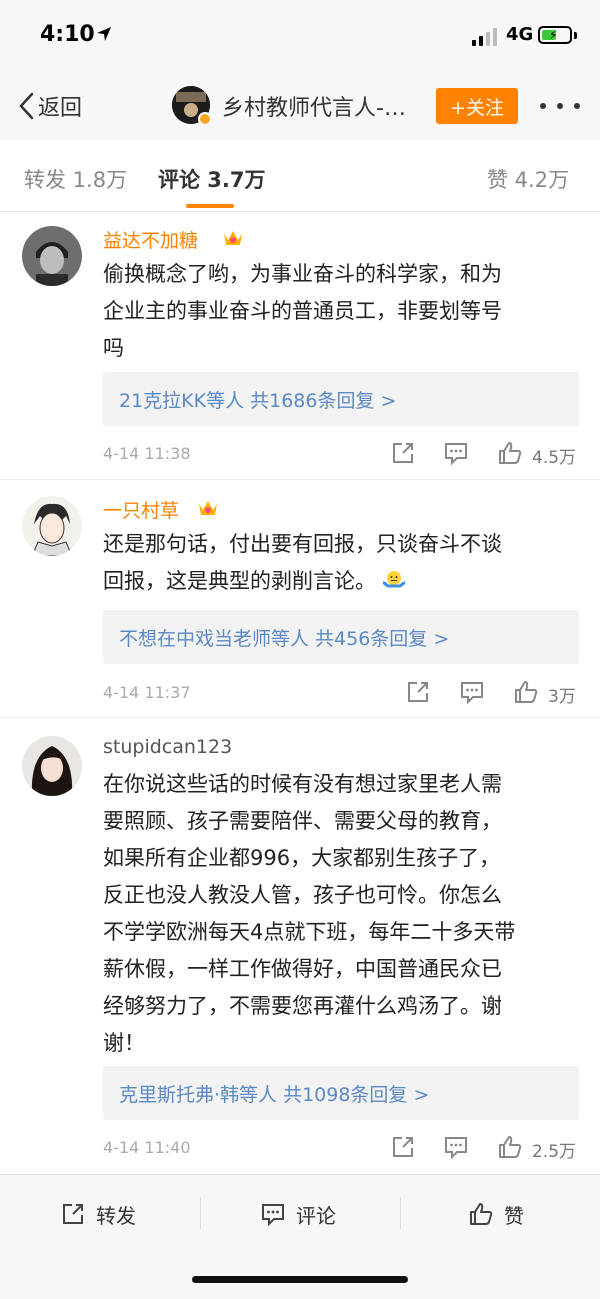 The width and height of the screenshot is (600, 1299). I want to click on back-button: 返回, so click(50, 106).